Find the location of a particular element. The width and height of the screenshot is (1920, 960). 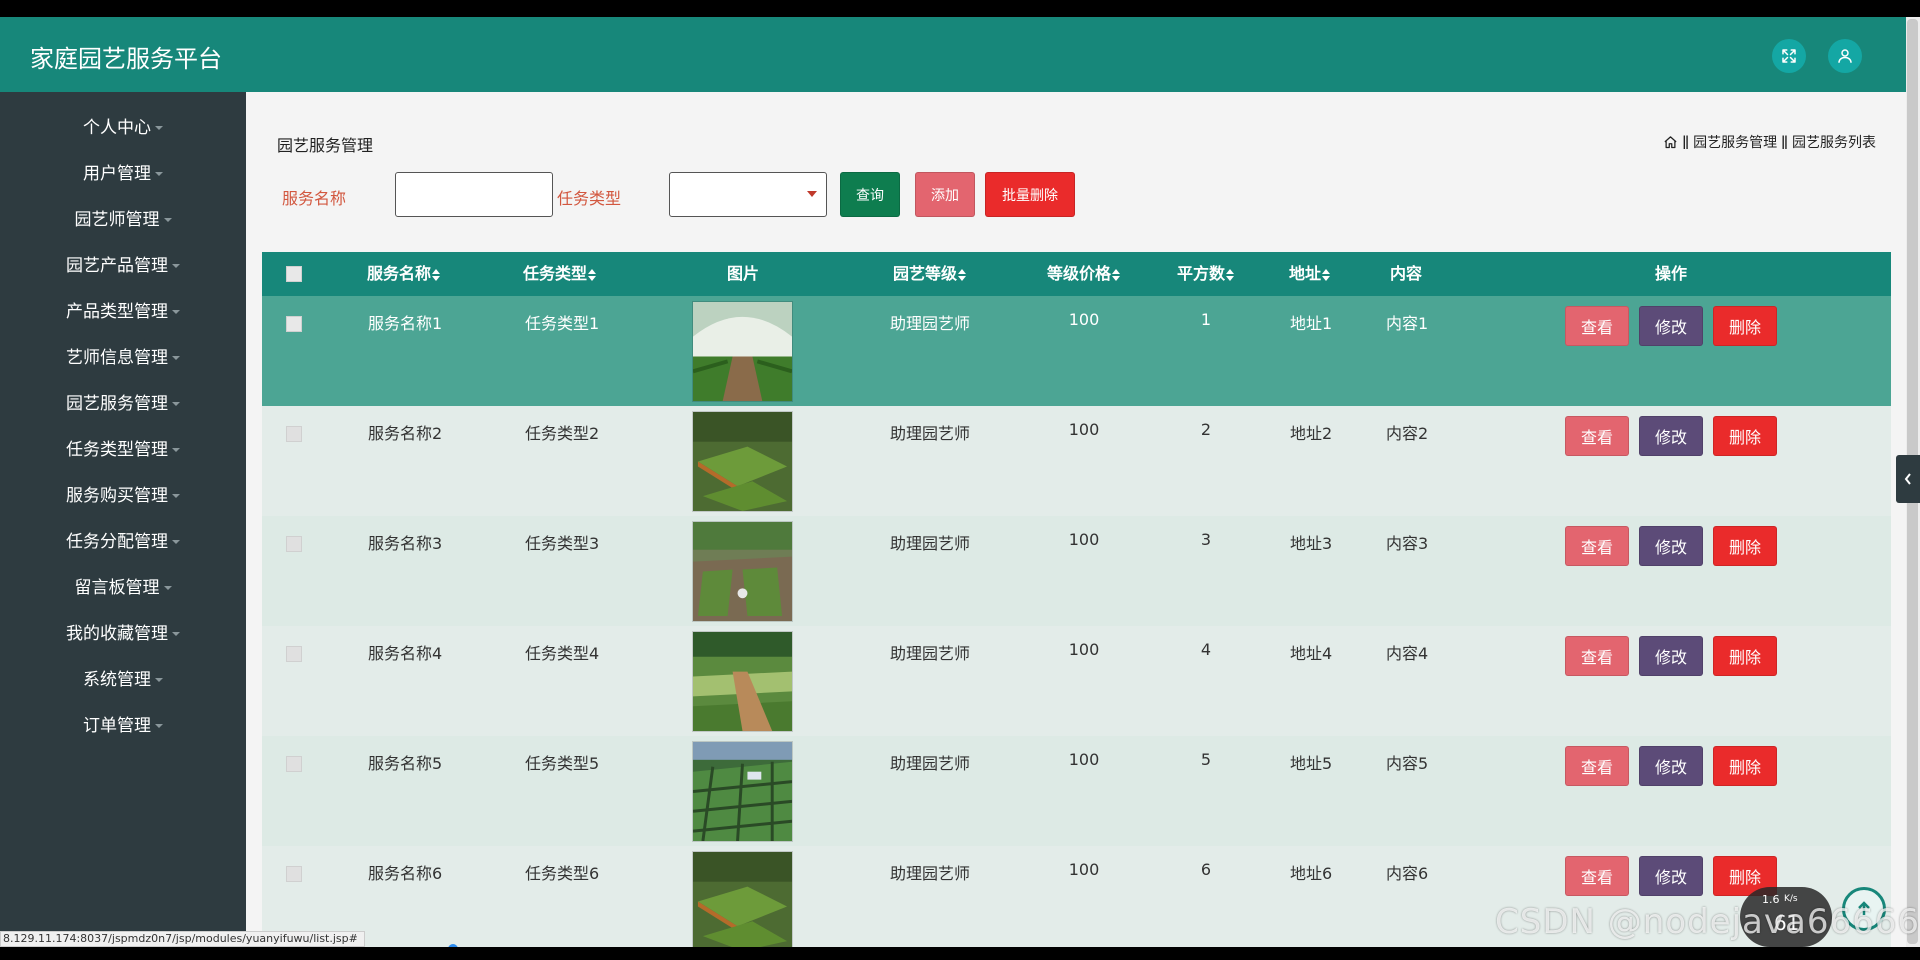

table-row: 服务名称5 任务类型5 助理园艺师 100 5 地址5 内容5 查看 修改 删除 is located at coordinates (1076, 791).